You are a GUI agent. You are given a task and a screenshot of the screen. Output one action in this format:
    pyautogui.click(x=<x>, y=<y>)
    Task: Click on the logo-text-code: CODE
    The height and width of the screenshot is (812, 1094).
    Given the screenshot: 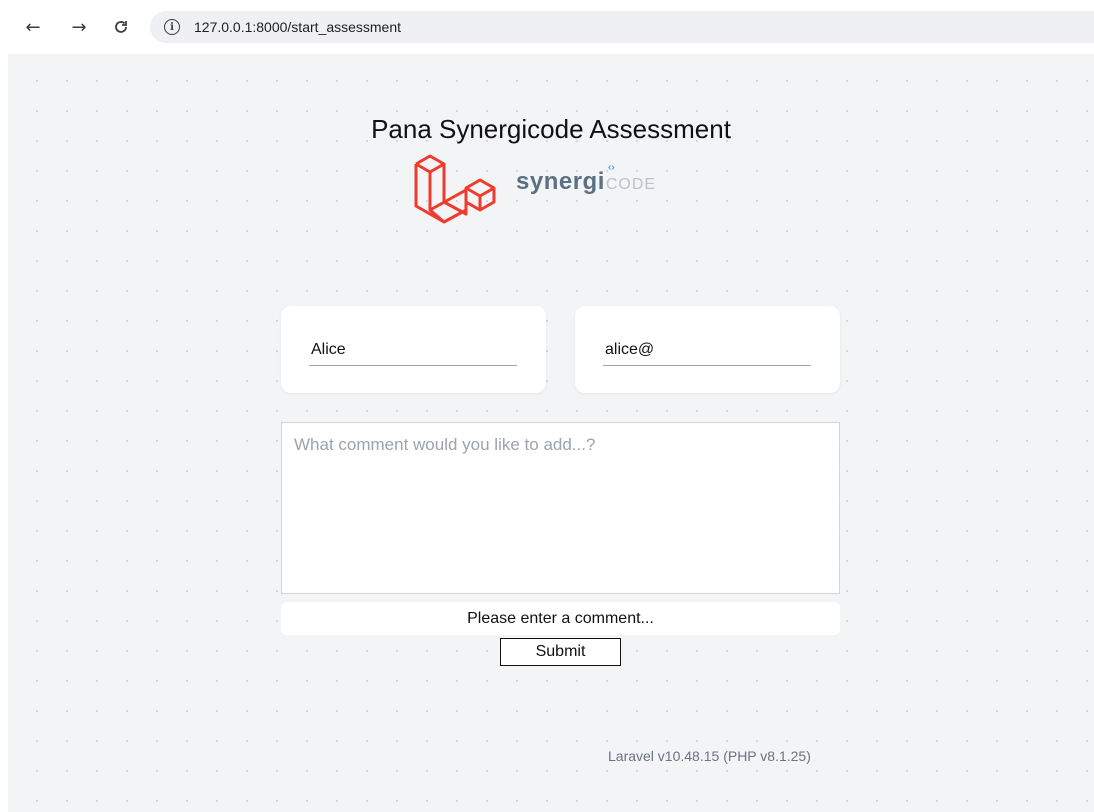 What is the action you would take?
    pyautogui.click(x=631, y=184)
    